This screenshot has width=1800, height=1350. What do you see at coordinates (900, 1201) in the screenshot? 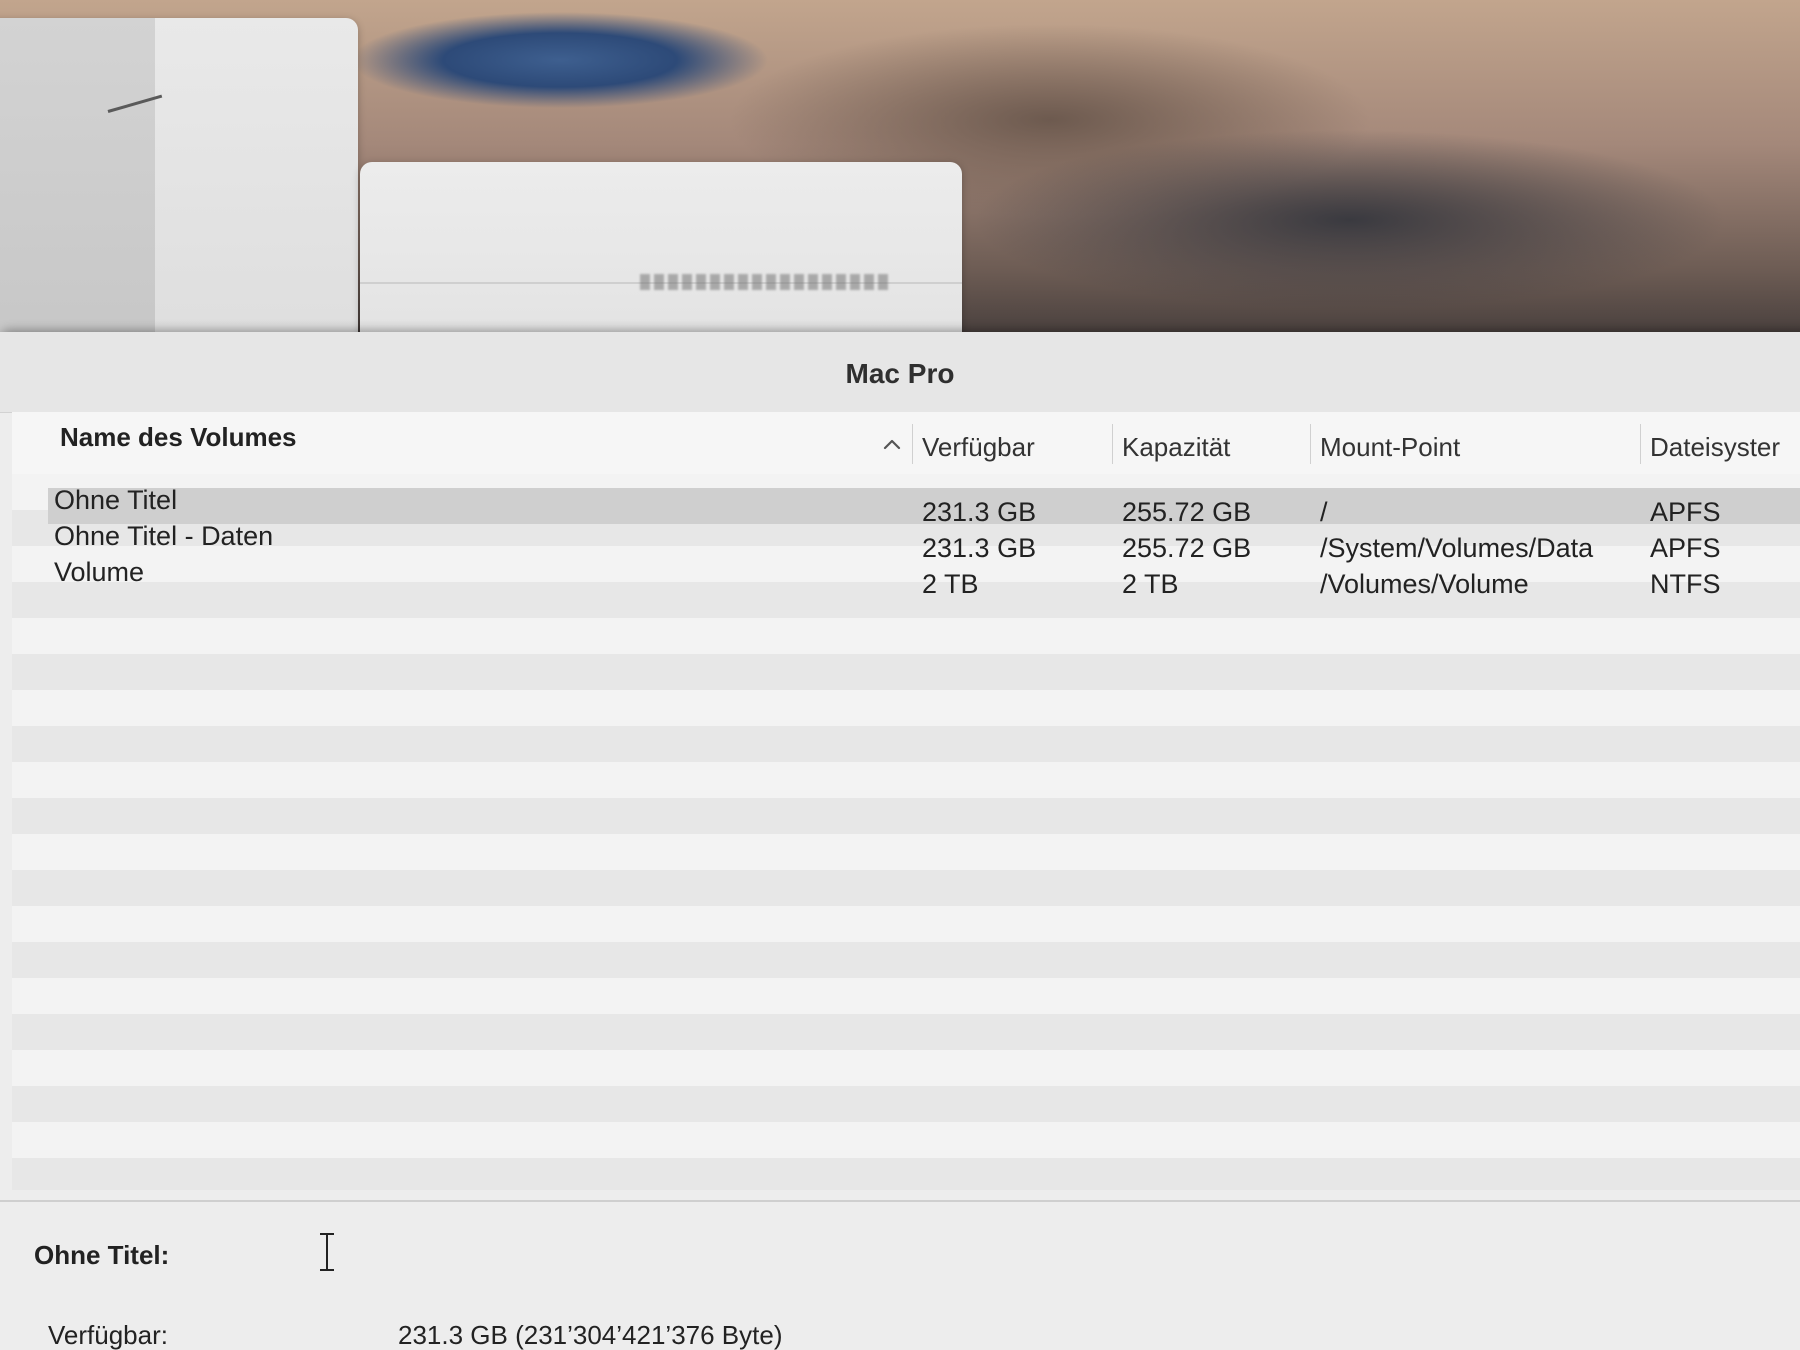
I see `pane-splitter` at bounding box center [900, 1201].